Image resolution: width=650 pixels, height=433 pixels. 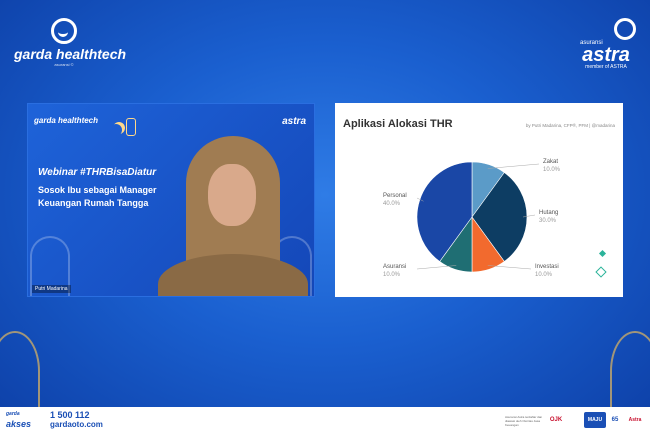 What do you see at coordinates (20, 371) in the screenshot?
I see `ornament-left` at bounding box center [20, 371].